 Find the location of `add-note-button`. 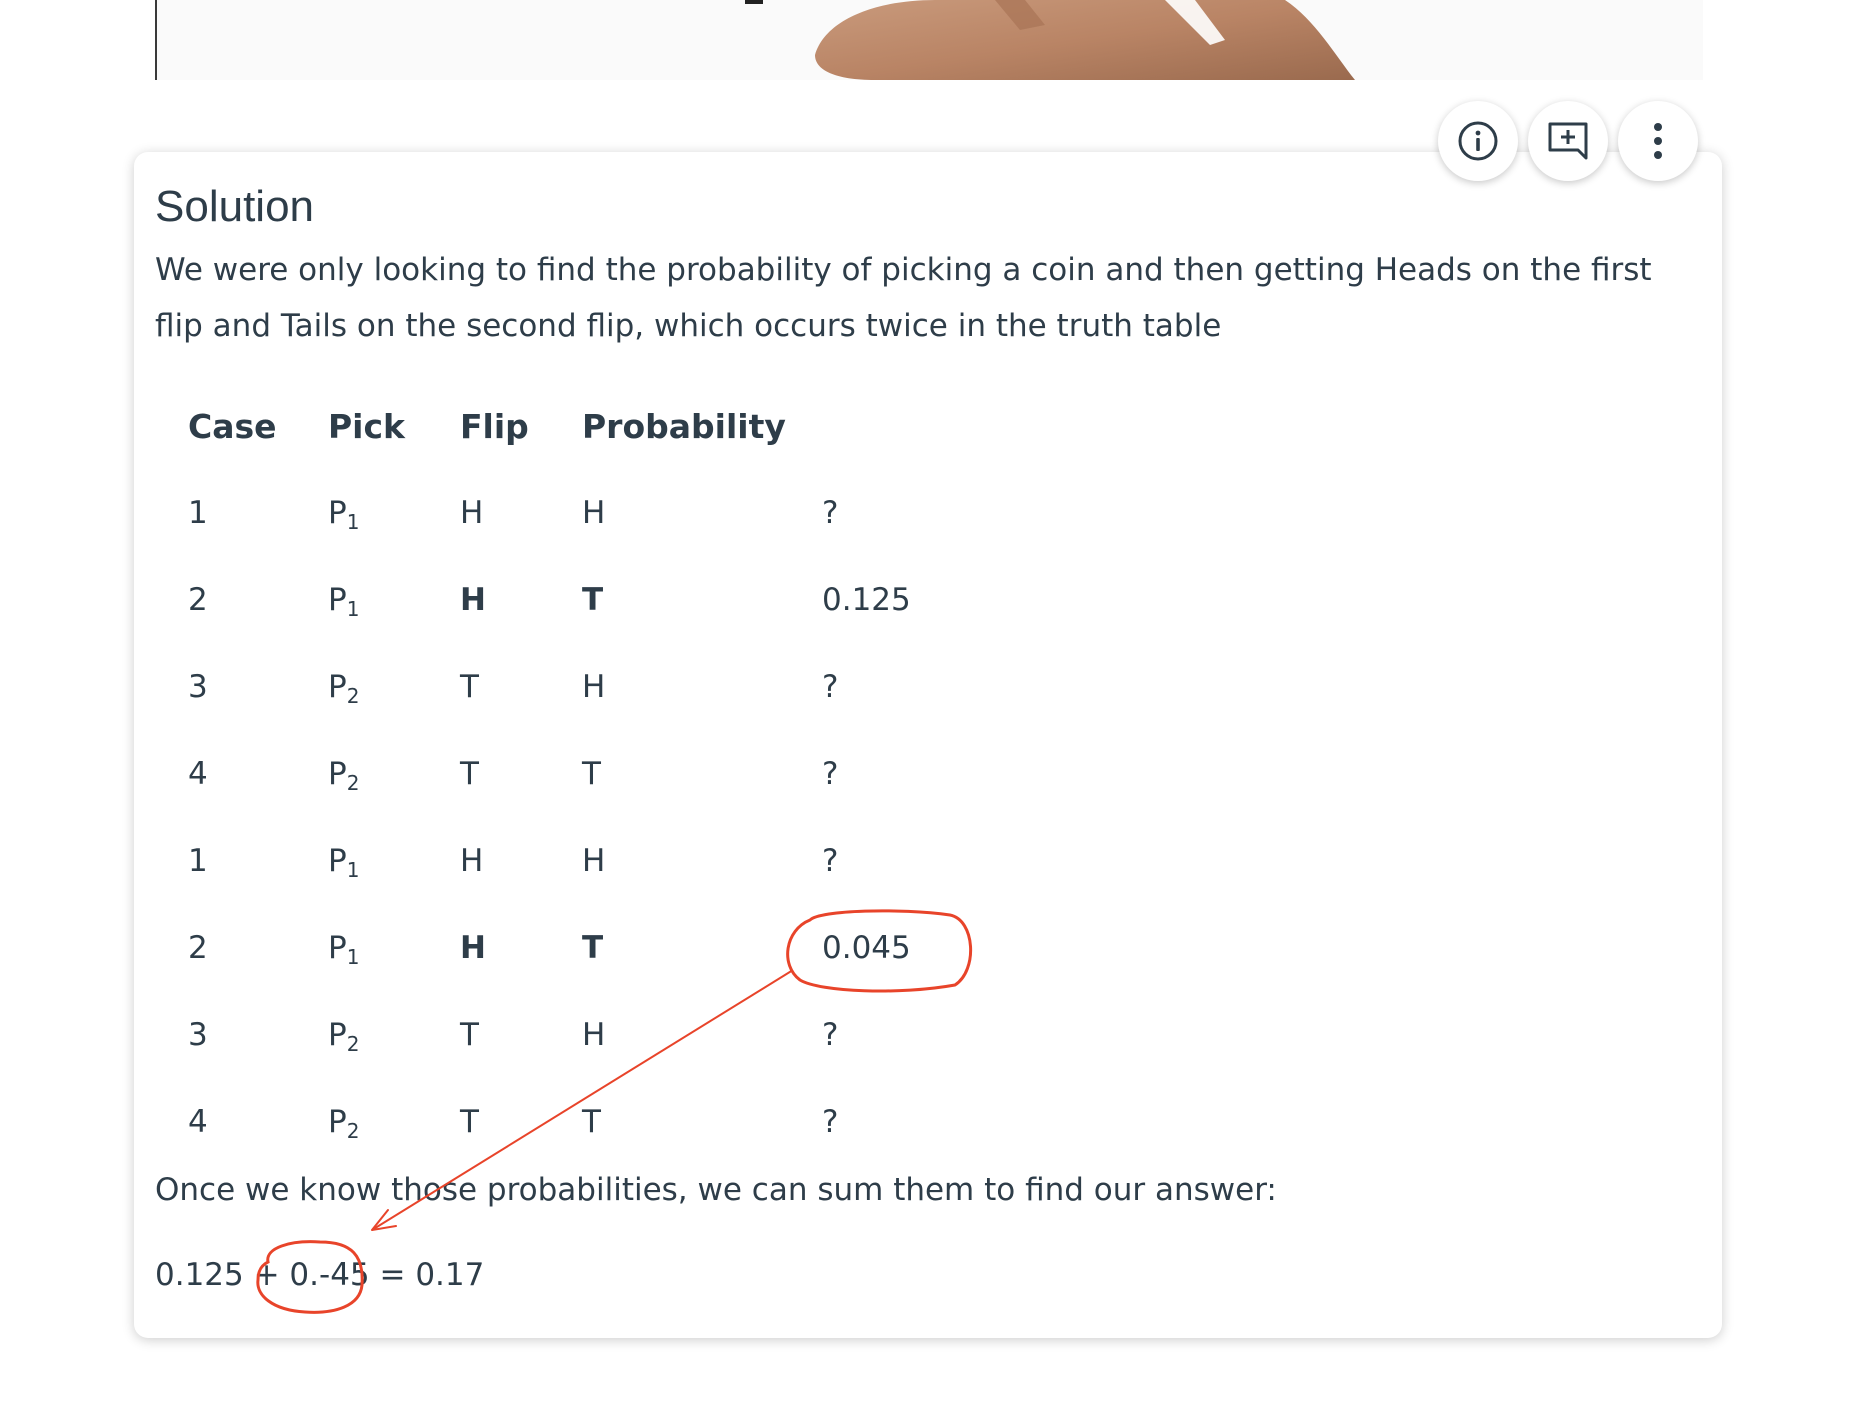

add-note-button is located at coordinates (1568, 141).